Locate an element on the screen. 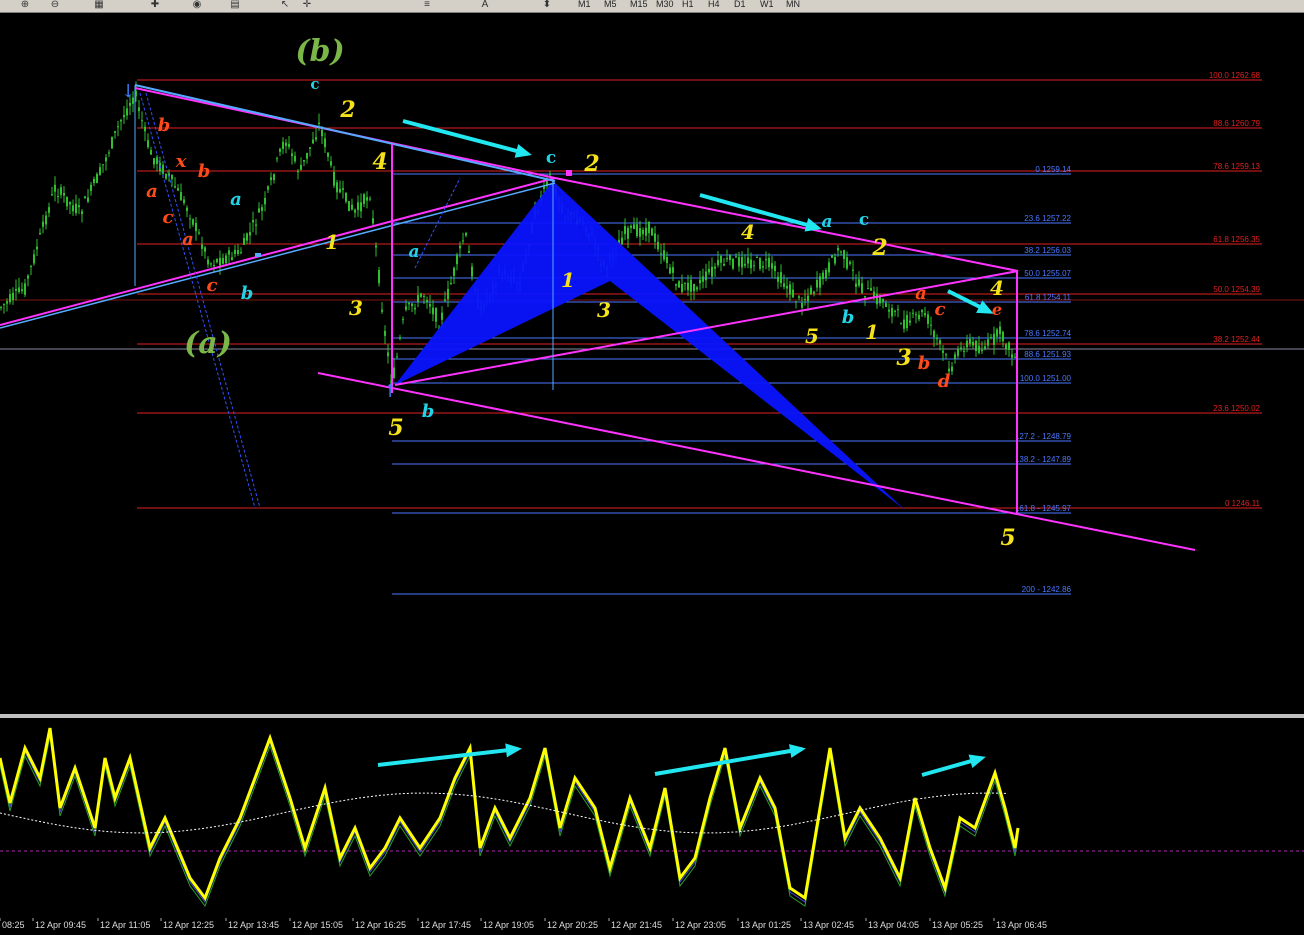 This screenshot has width=1304, height=935. new-order-icon: ✚ is located at coordinates (155, 5).